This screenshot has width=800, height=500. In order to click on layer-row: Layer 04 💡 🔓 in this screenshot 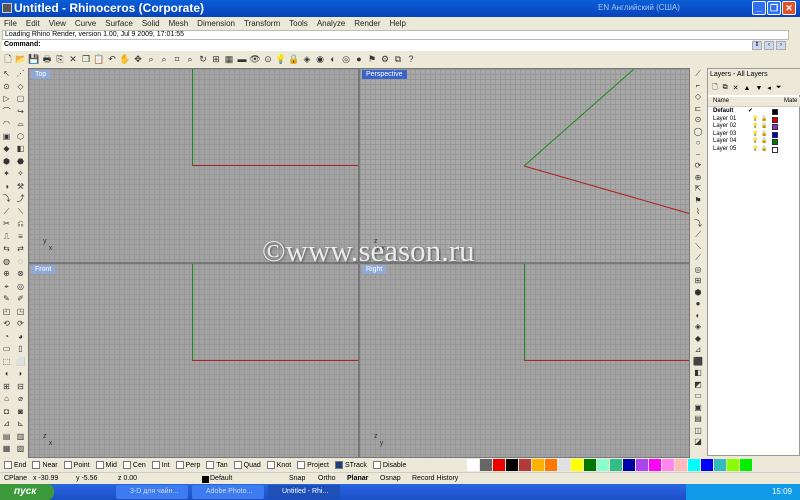, I will do `click(754, 142)`.